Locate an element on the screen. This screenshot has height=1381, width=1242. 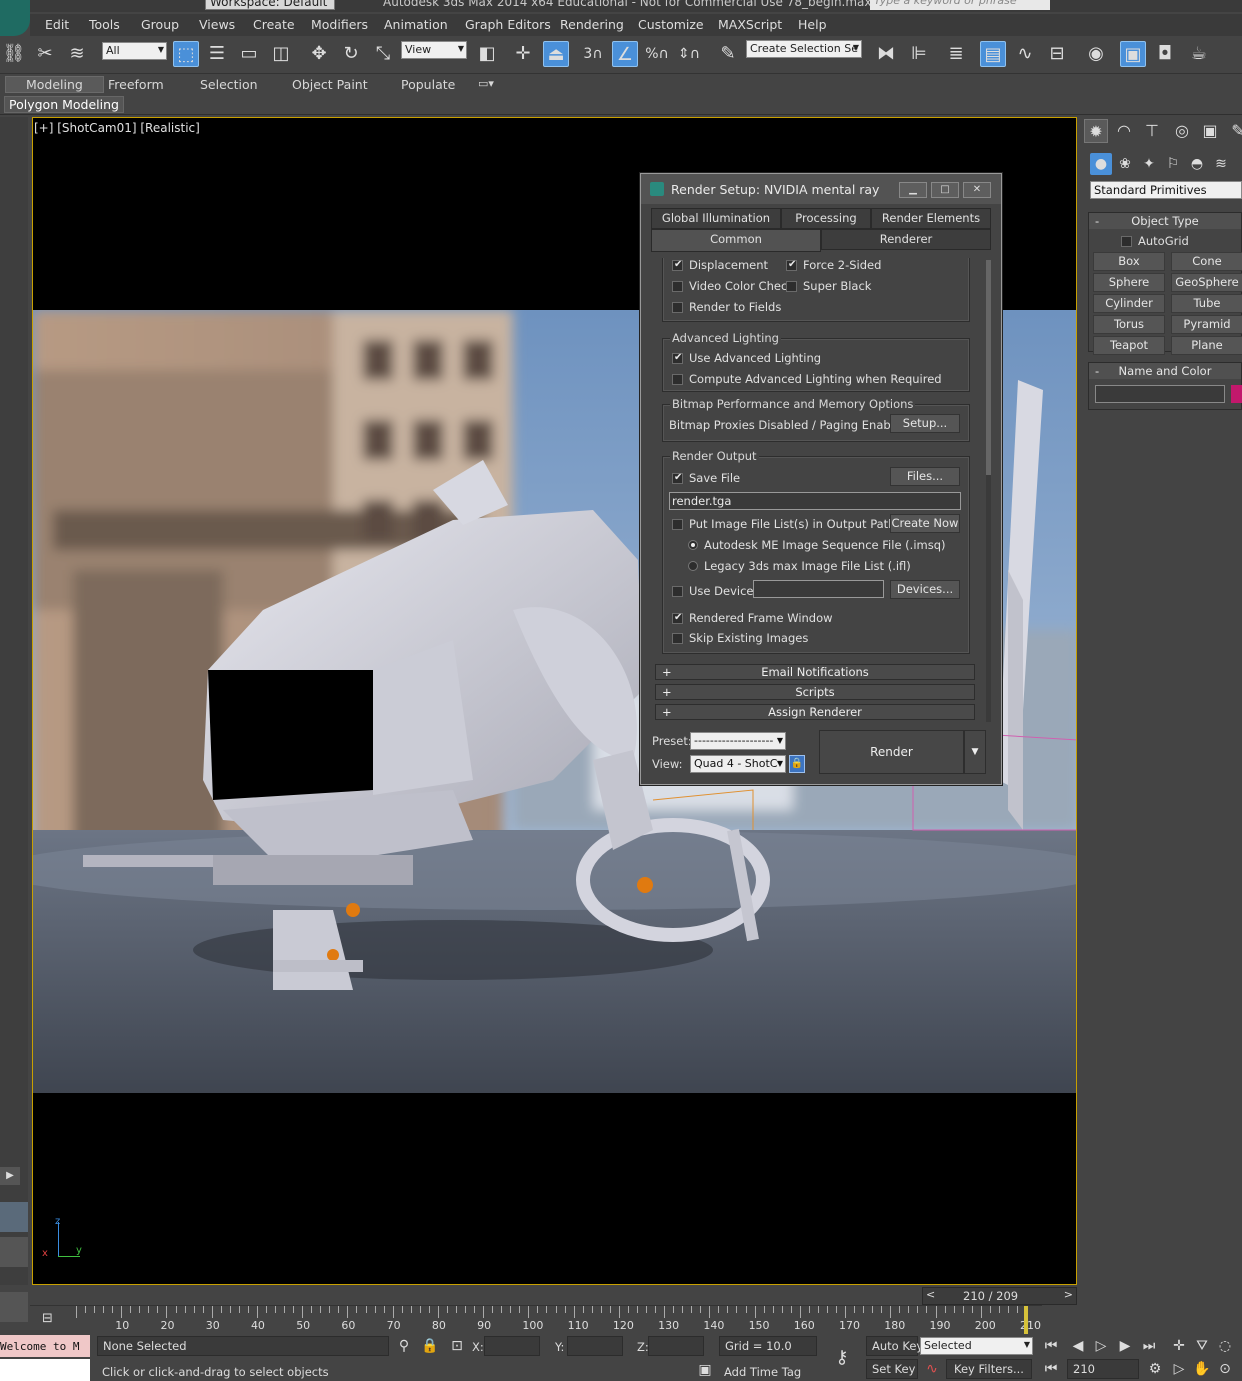
preset-dropdown: -------------------- is located at coordinates (738, 741).